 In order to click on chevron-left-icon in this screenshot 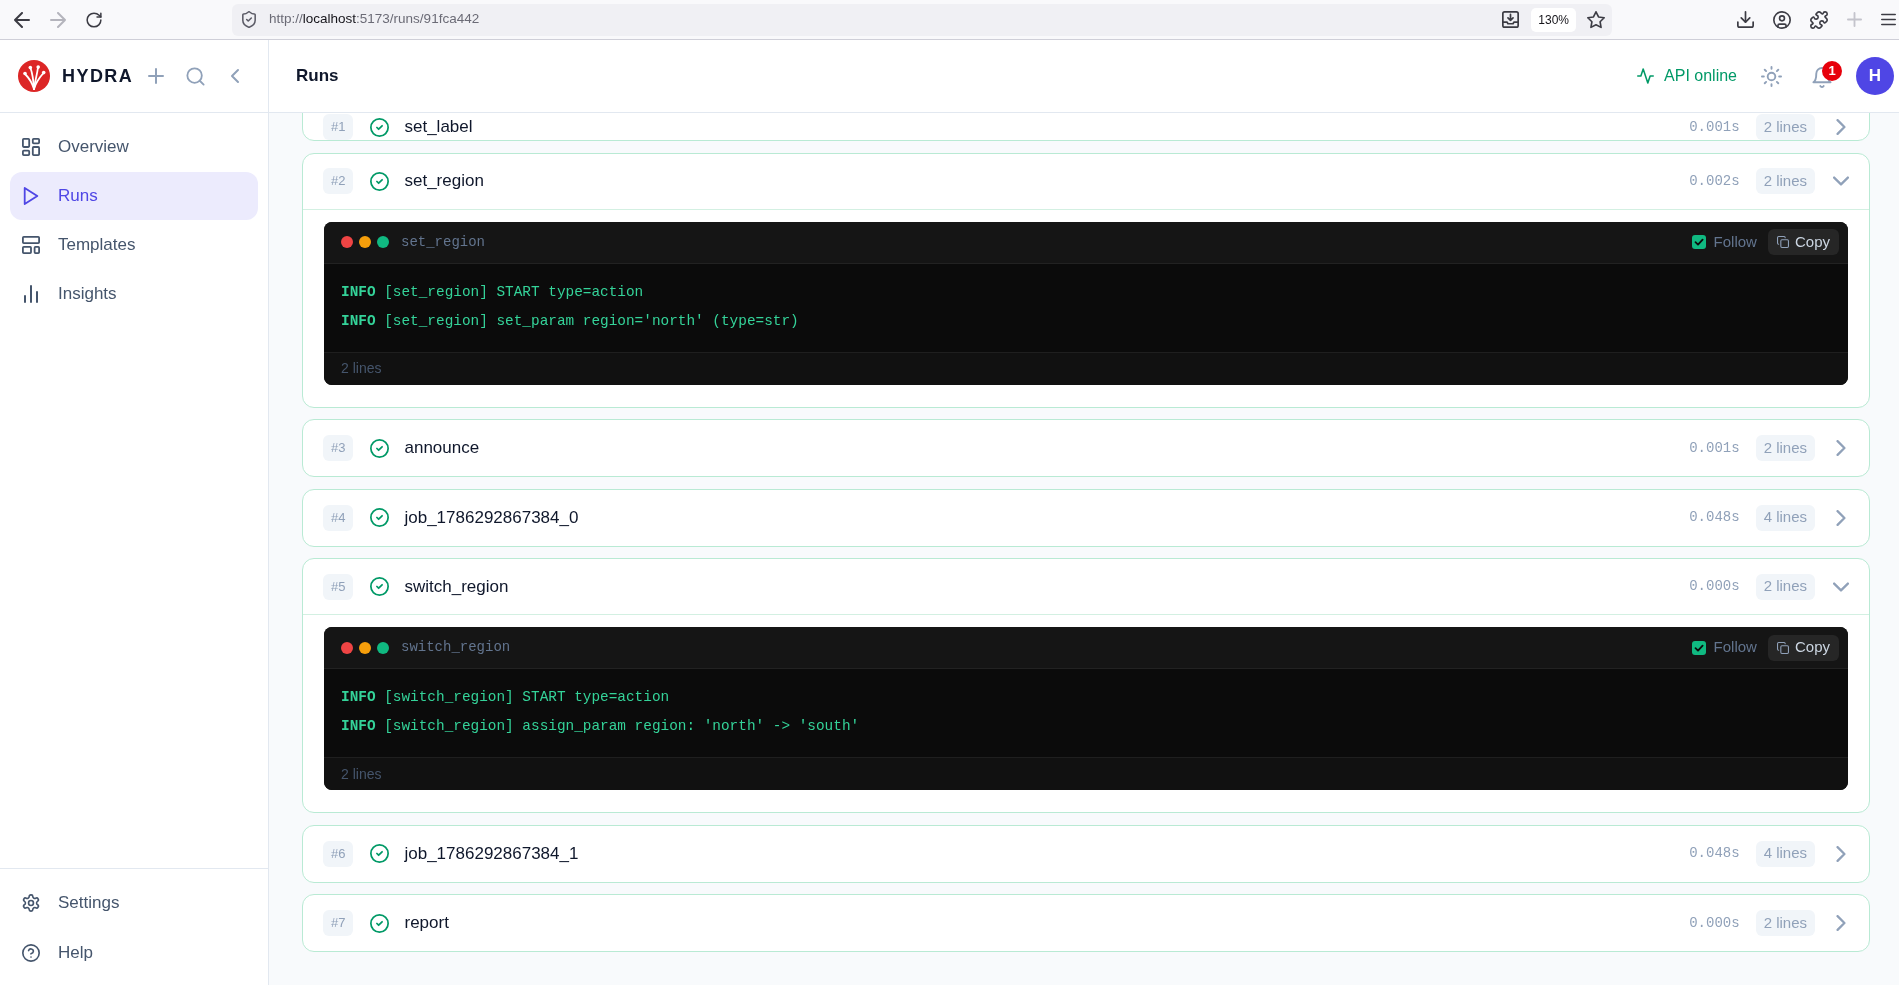, I will do `click(235, 76)`.